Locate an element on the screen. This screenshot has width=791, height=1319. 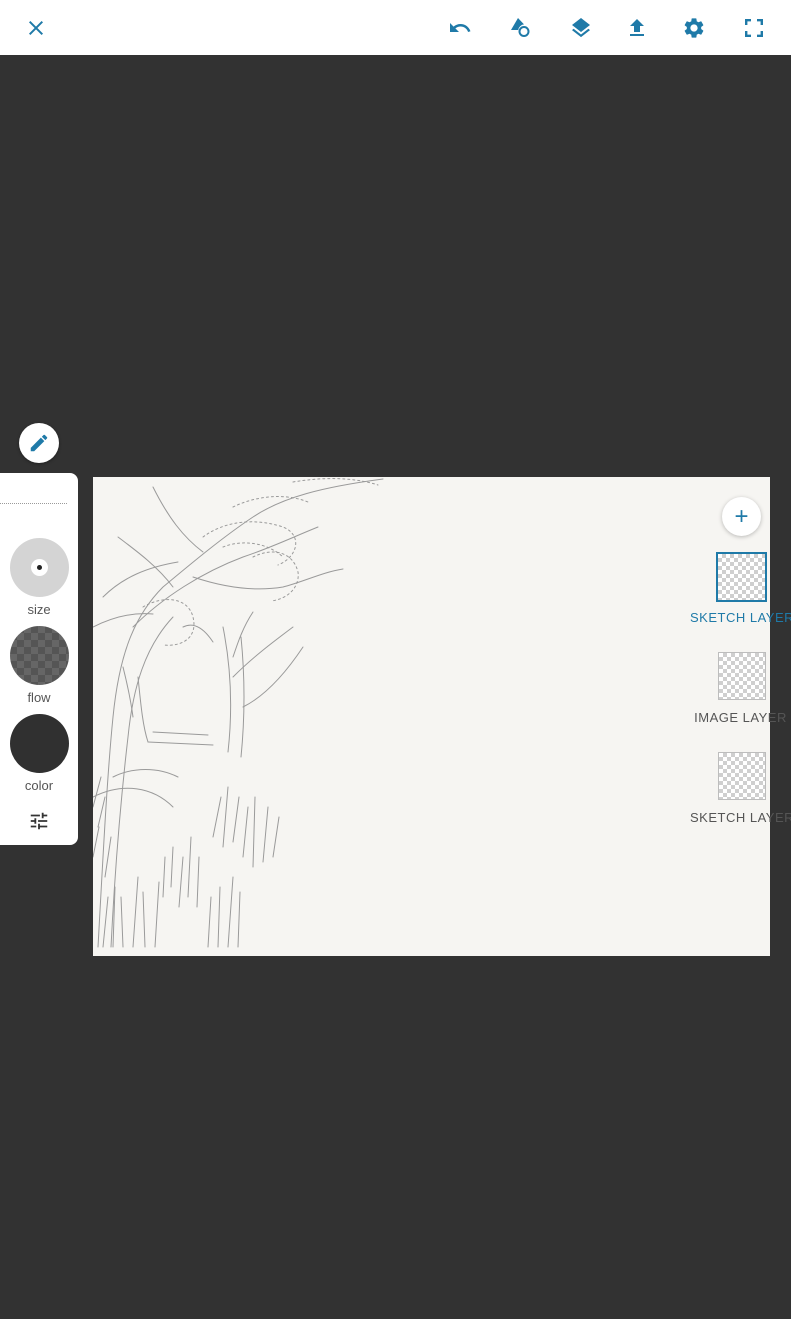
gear-icon is located at coordinates (694, 28).